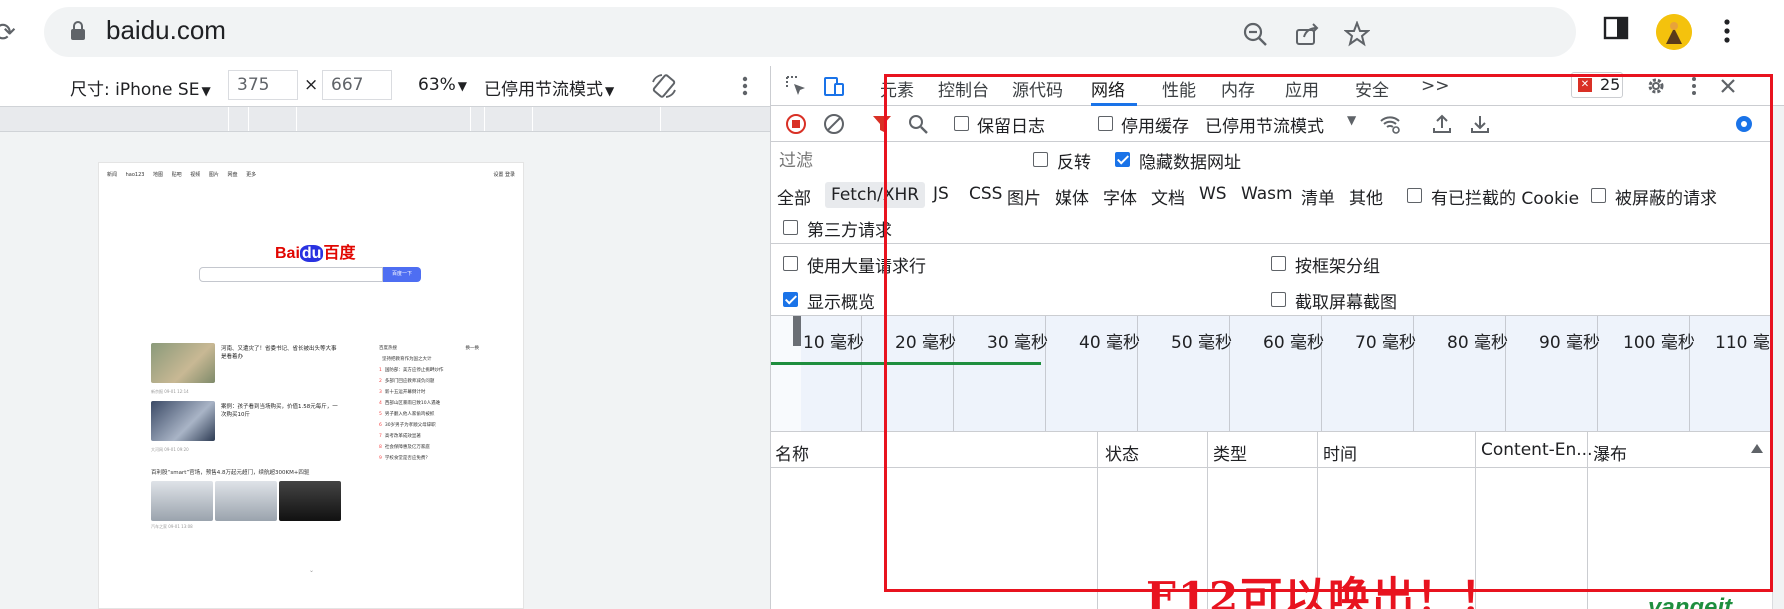 Image resolution: width=1784 pixels, height=609 pixels. What do you see at coordinates (1238, 88) in the screenshot?
I see `tab-memory: 内存` at bounding box center [1238, 88].